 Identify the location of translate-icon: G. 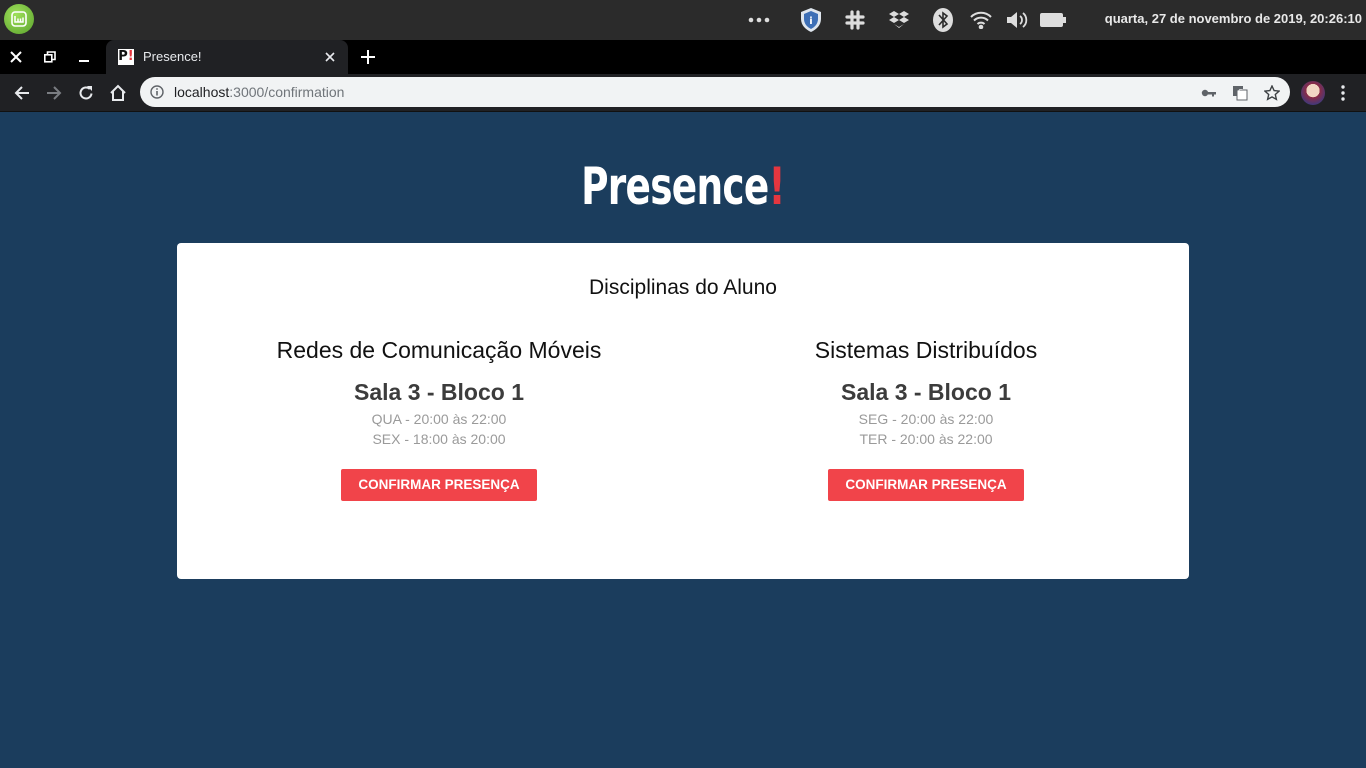
(1240, 93).